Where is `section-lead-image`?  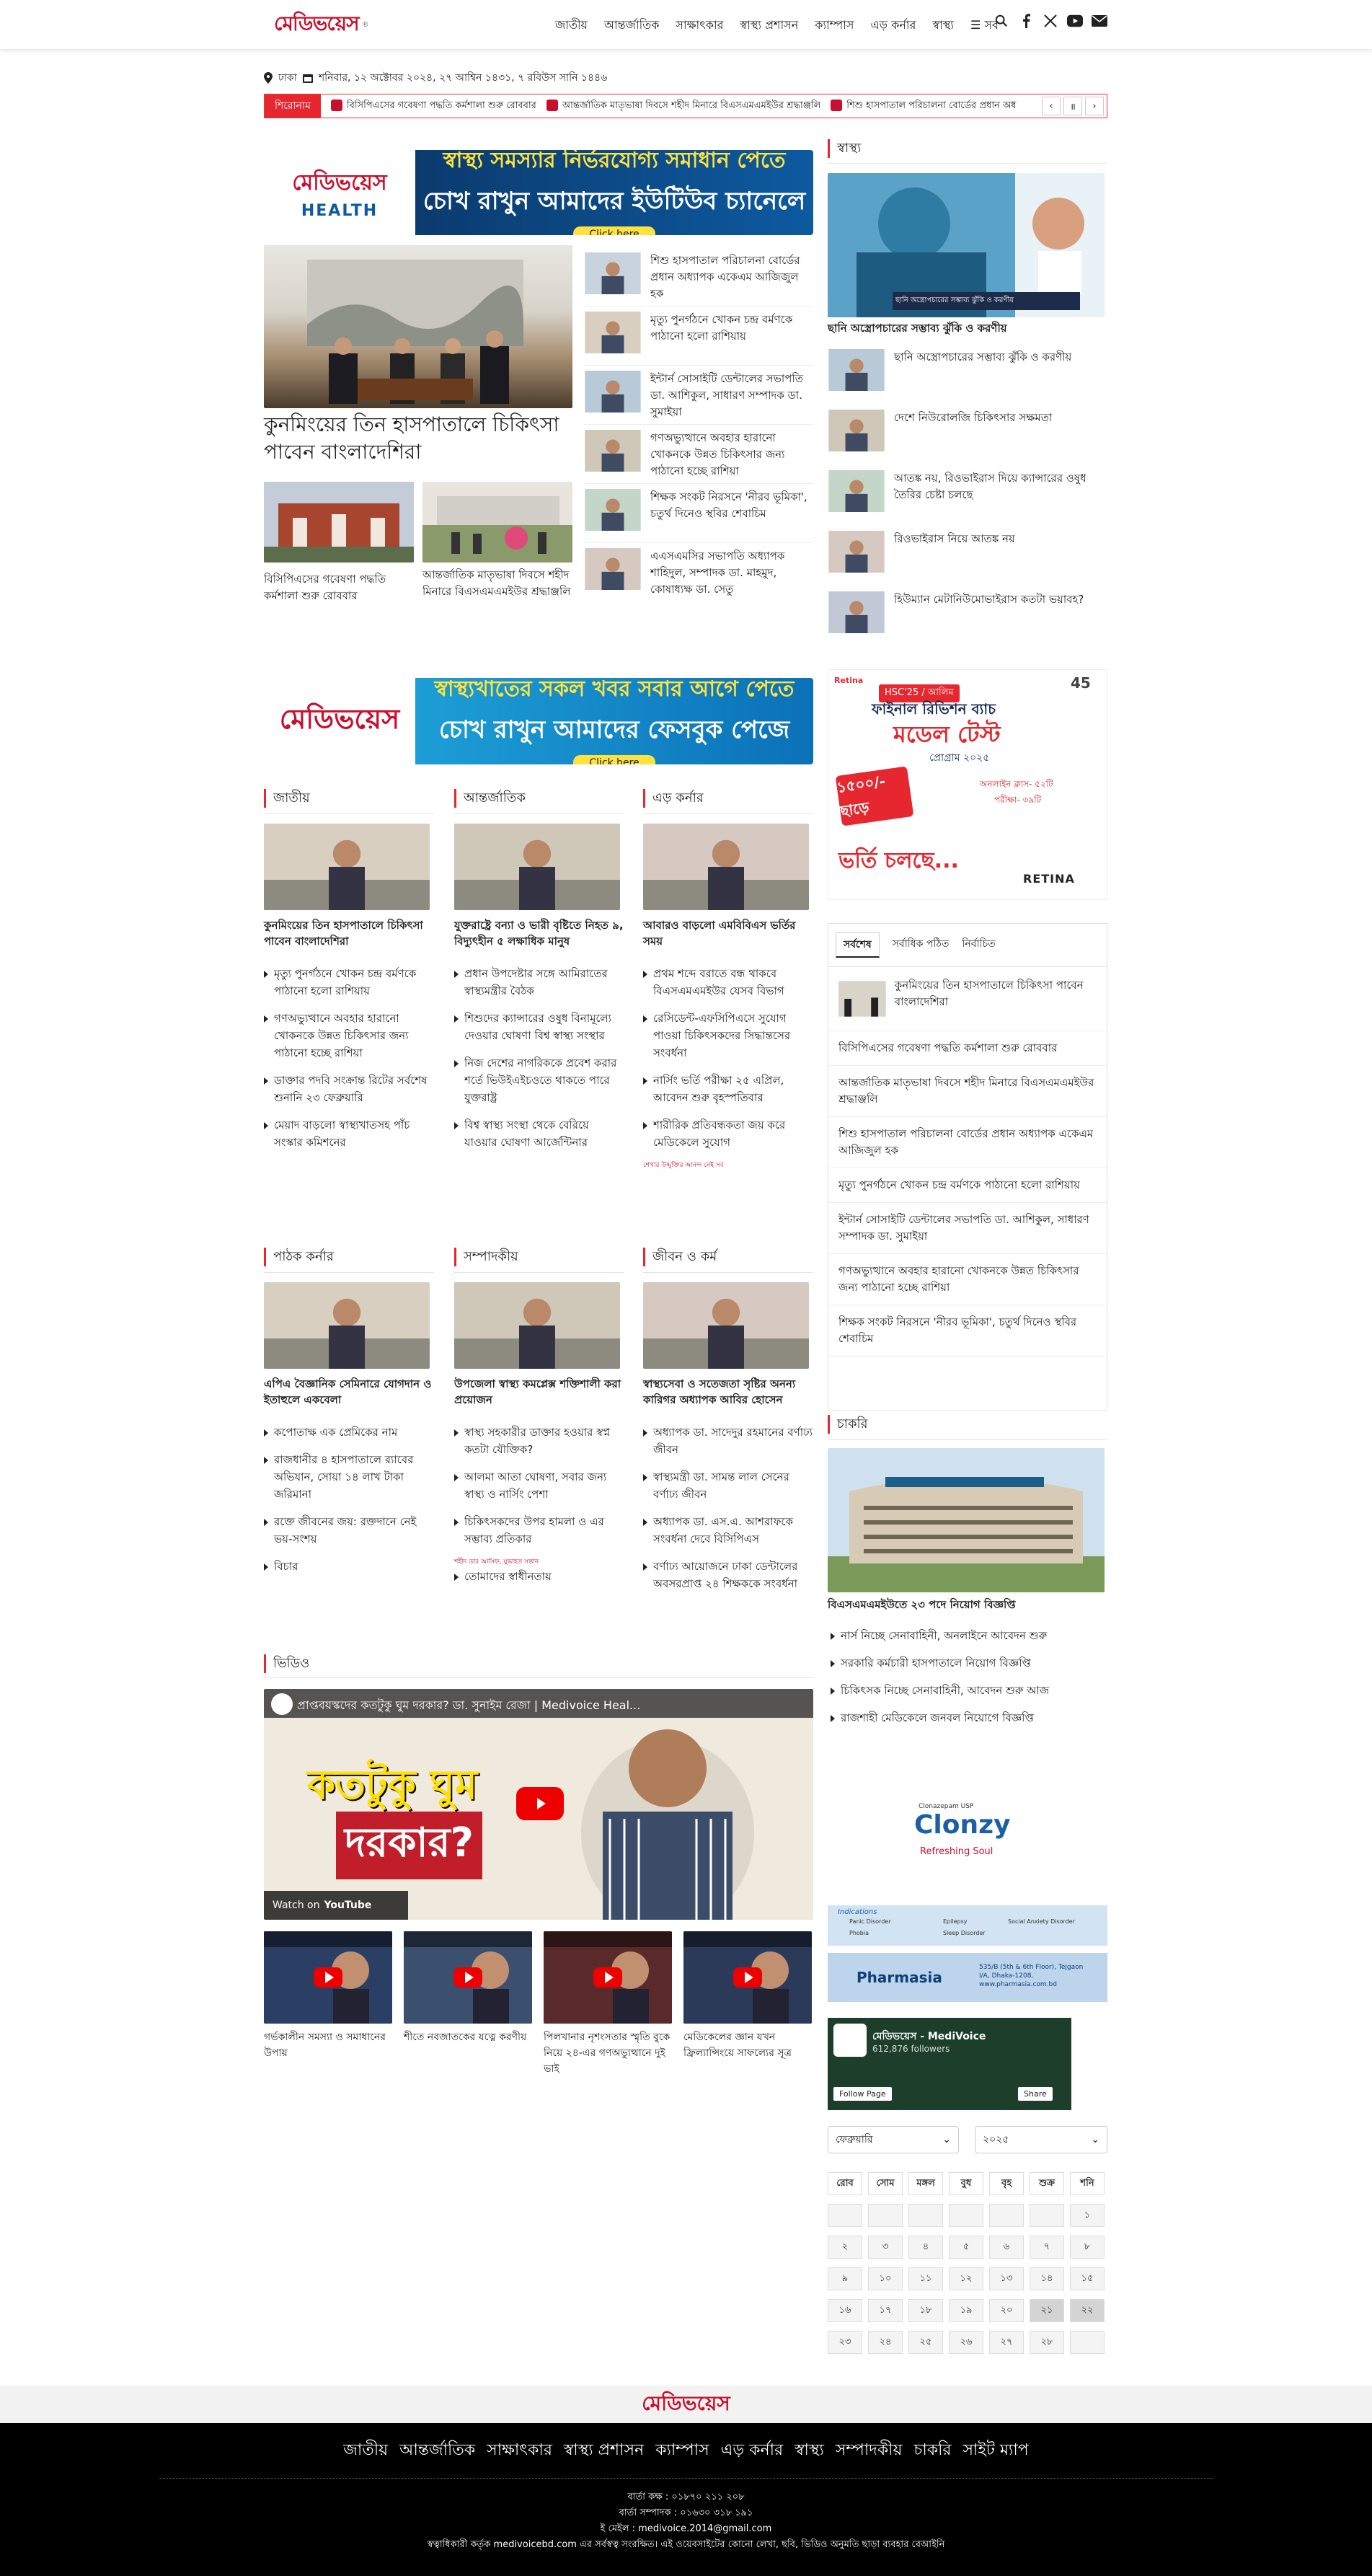 section-lead-image is located at coordinates (537, 867).